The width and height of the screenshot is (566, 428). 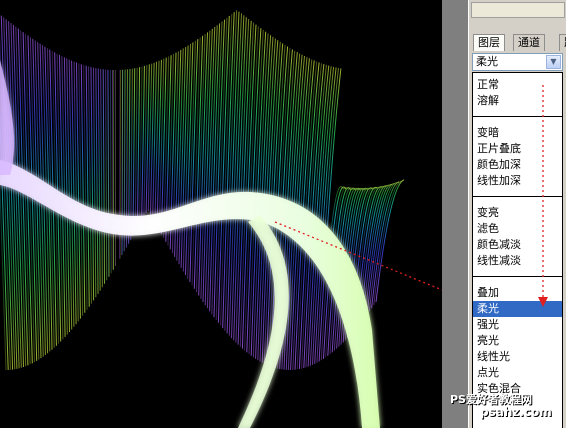 I want to click on blend-mode-select: 柔光 ▼, so click(x=517, y=62).